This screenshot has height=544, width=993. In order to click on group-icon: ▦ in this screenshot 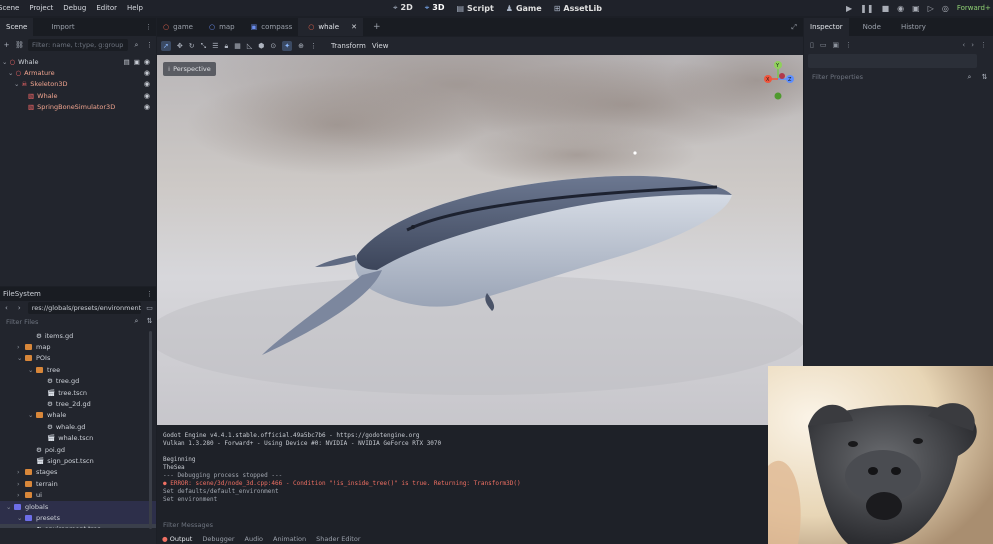, I will do `click(237, 46)`.